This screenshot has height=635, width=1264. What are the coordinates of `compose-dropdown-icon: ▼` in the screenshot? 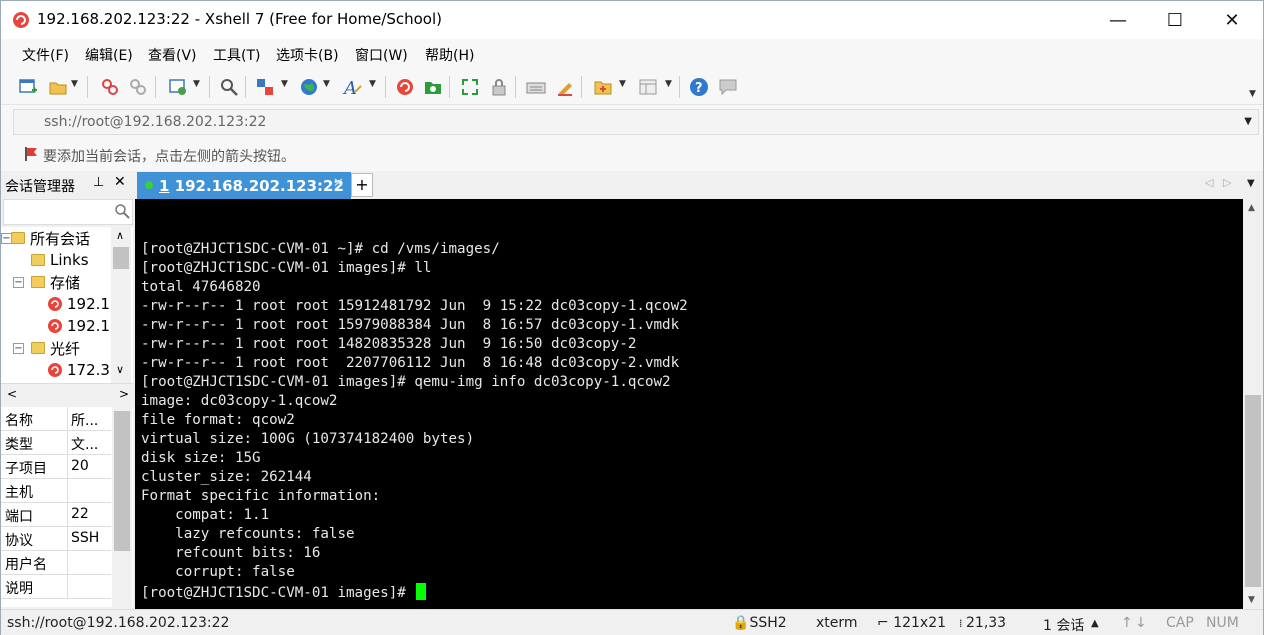 It's located at (622, 84).